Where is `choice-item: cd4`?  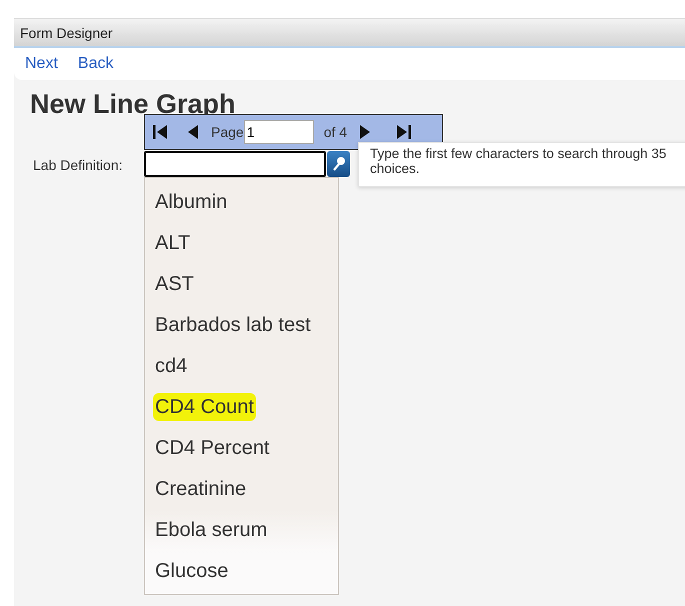
choice-item: cd4 is located at coordinates (171, 366).